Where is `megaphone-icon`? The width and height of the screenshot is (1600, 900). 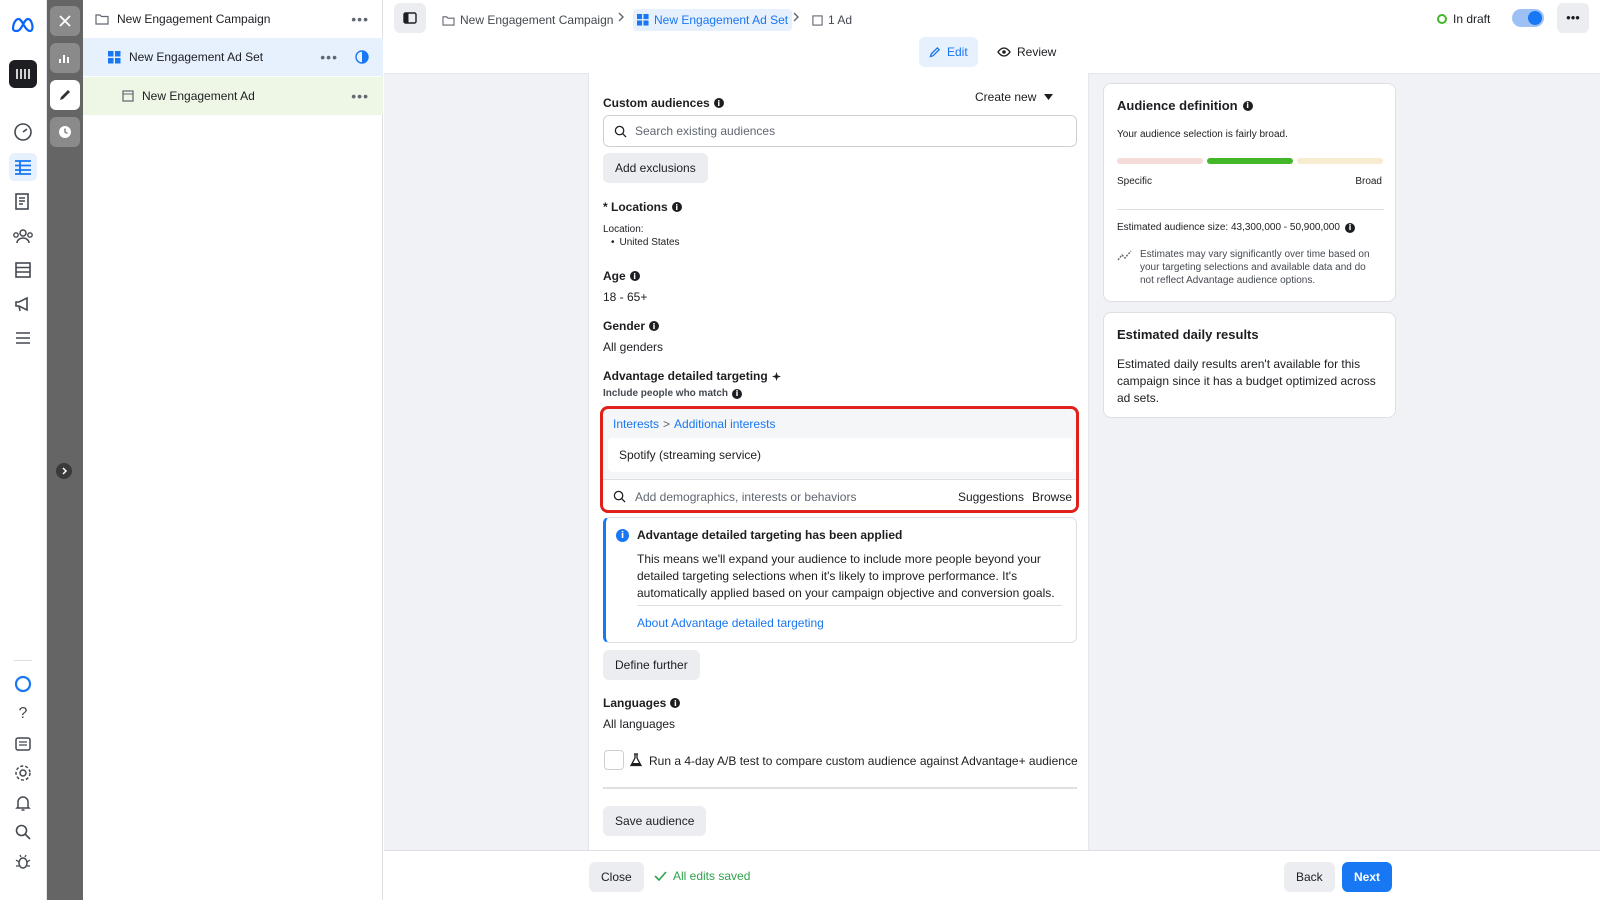
megaphone-icon is located at coordinates (23, 304).